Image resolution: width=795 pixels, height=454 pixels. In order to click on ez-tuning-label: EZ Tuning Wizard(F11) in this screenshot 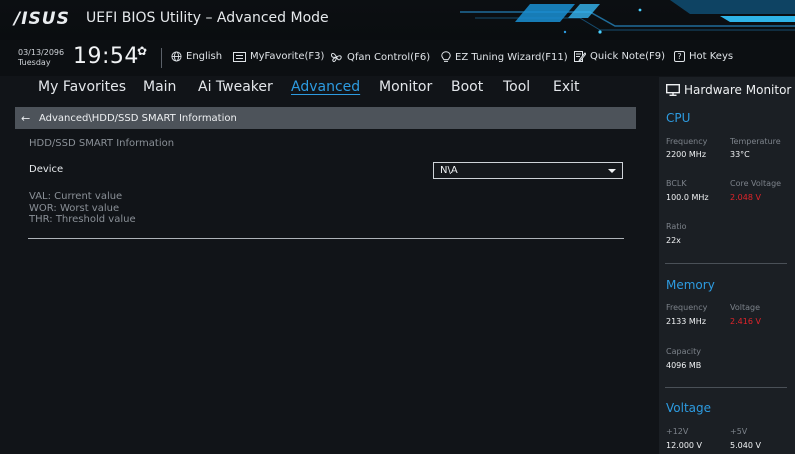, I will do `click(511, 57)`.